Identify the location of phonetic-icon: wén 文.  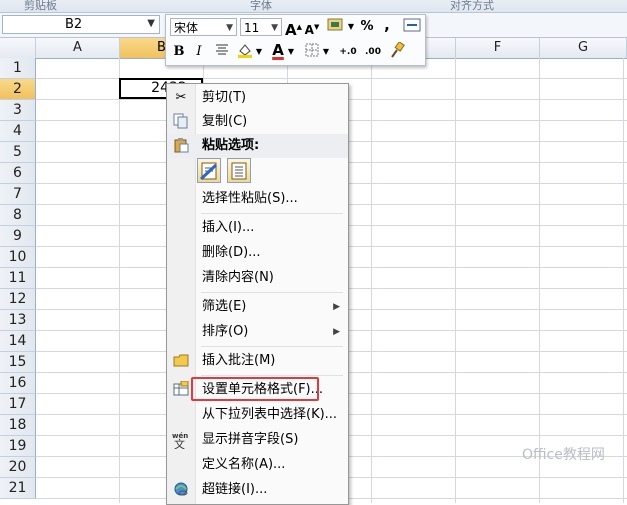
(181, 441).